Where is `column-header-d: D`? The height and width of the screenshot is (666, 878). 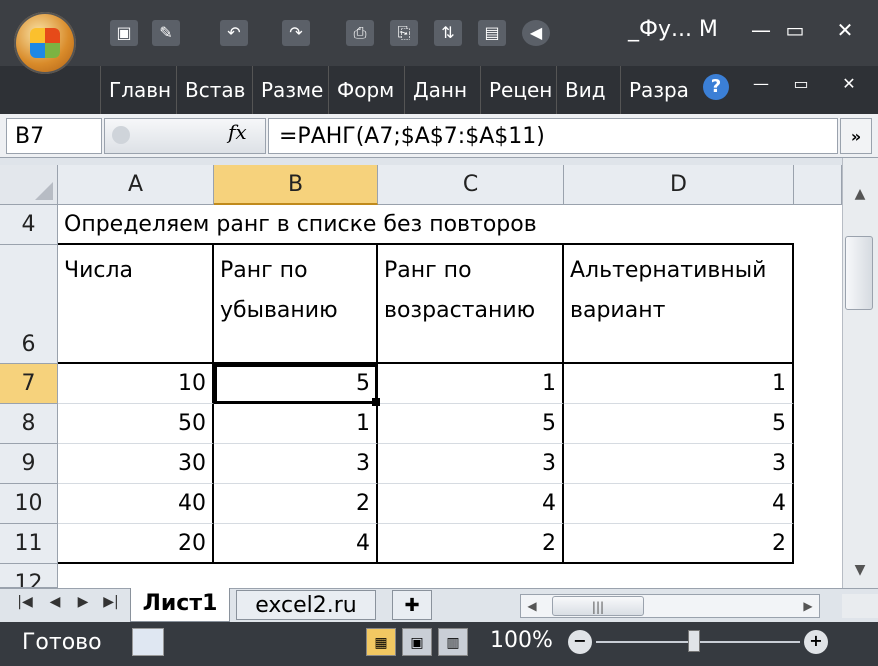 column-header-d: D is located at coordinates (679, 185).